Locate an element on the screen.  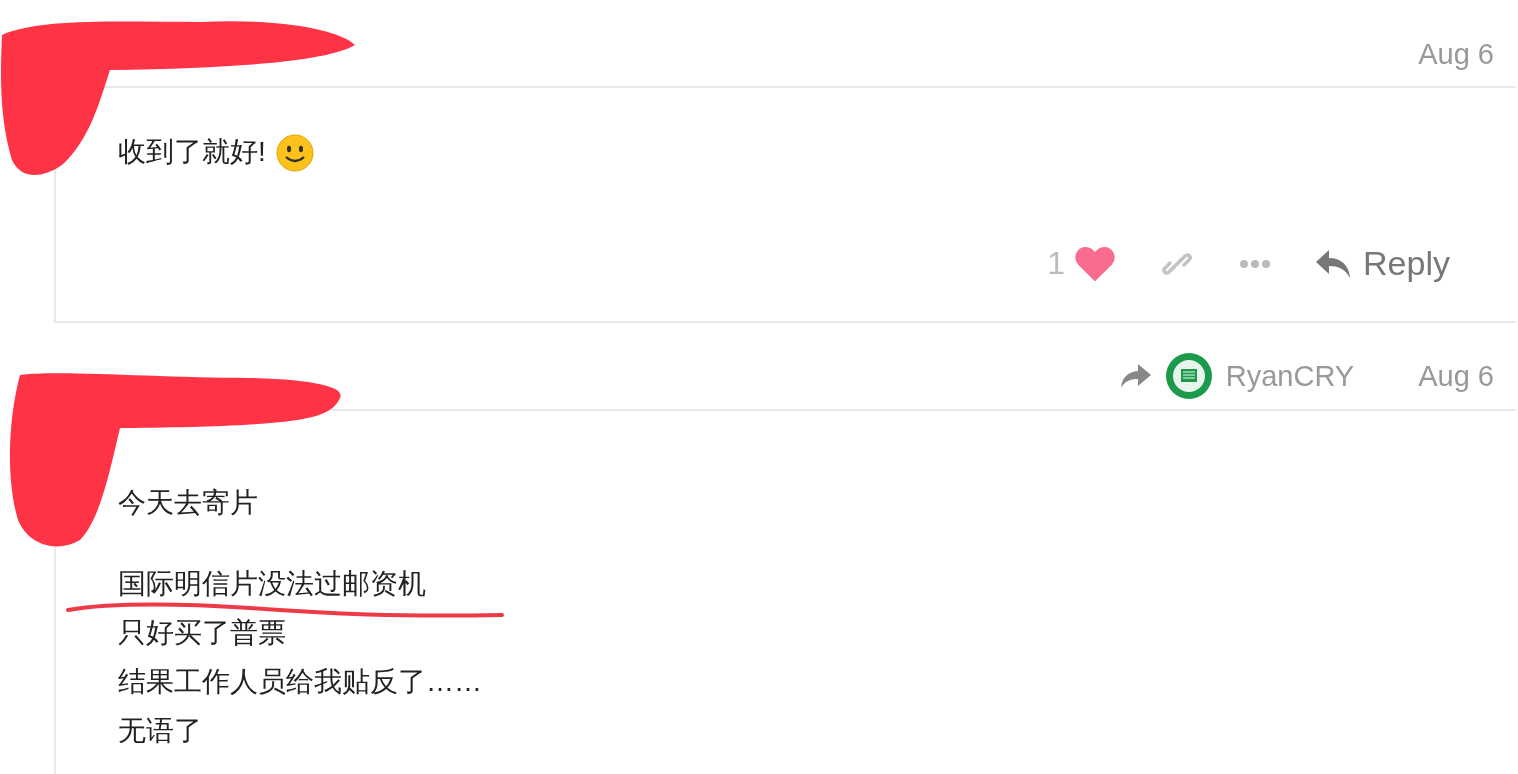
more-icon is located at coordinates (1255, 263).